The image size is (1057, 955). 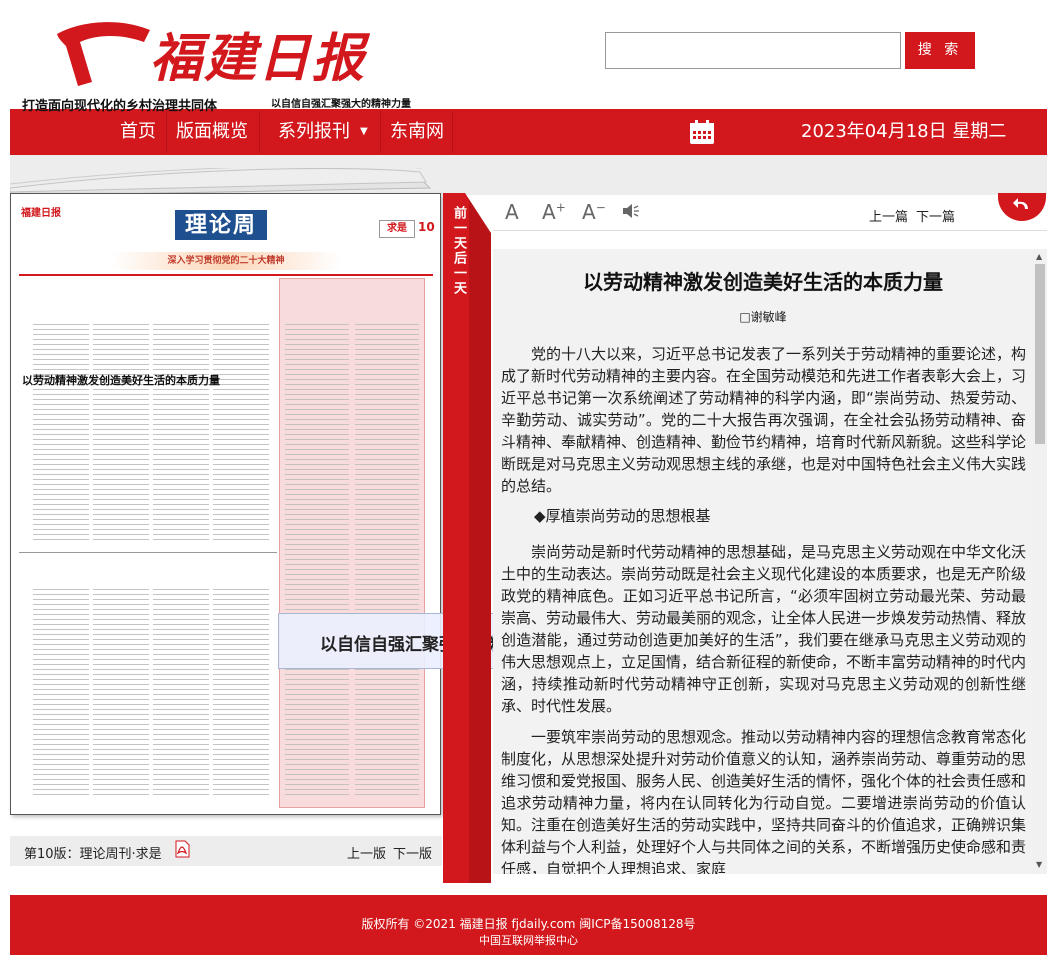 I want to click on article-subheading: ◆厚植崇尚劳动的思想根基, so click(x=622, y=516).